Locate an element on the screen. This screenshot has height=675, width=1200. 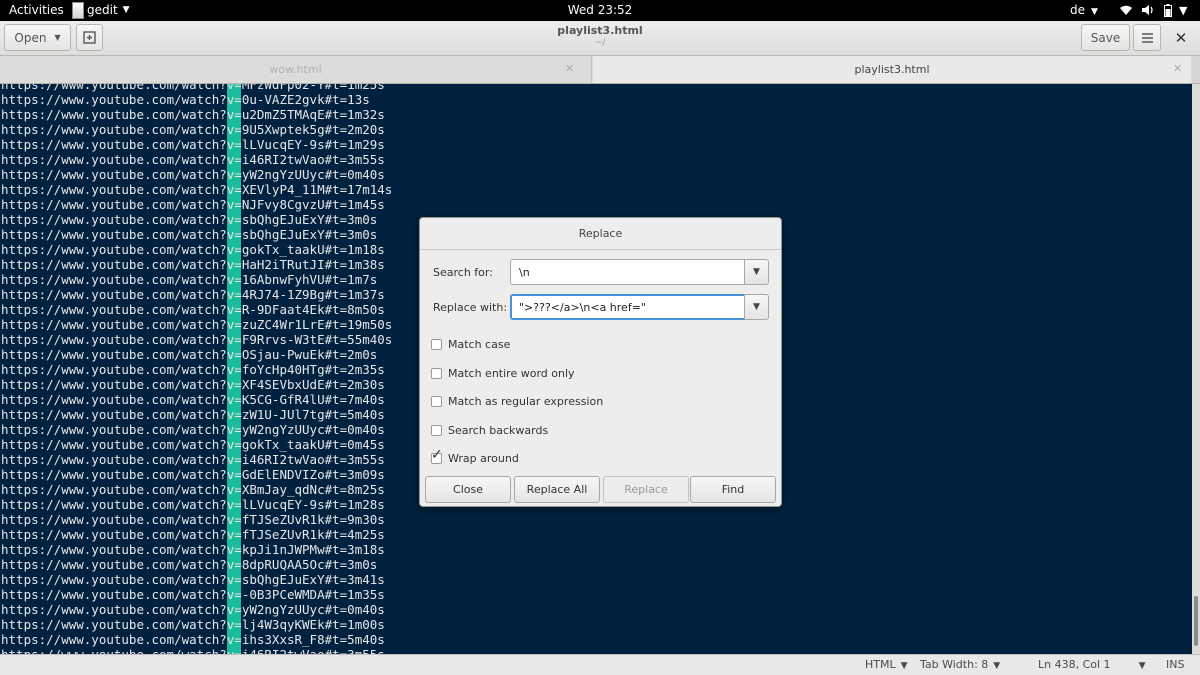
cursor-position-label: Ln 438, Col 1 is located at coordinates (1074, 664).